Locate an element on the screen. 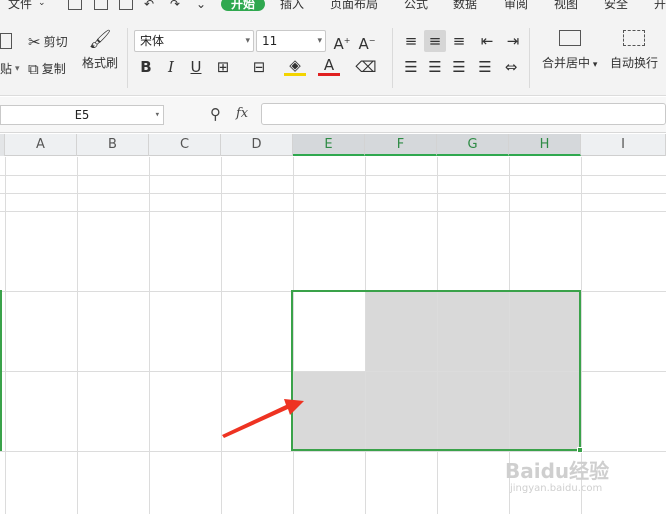 This screenshot has width=666, height=514. paste-icon is located at coordinates (6, 41).